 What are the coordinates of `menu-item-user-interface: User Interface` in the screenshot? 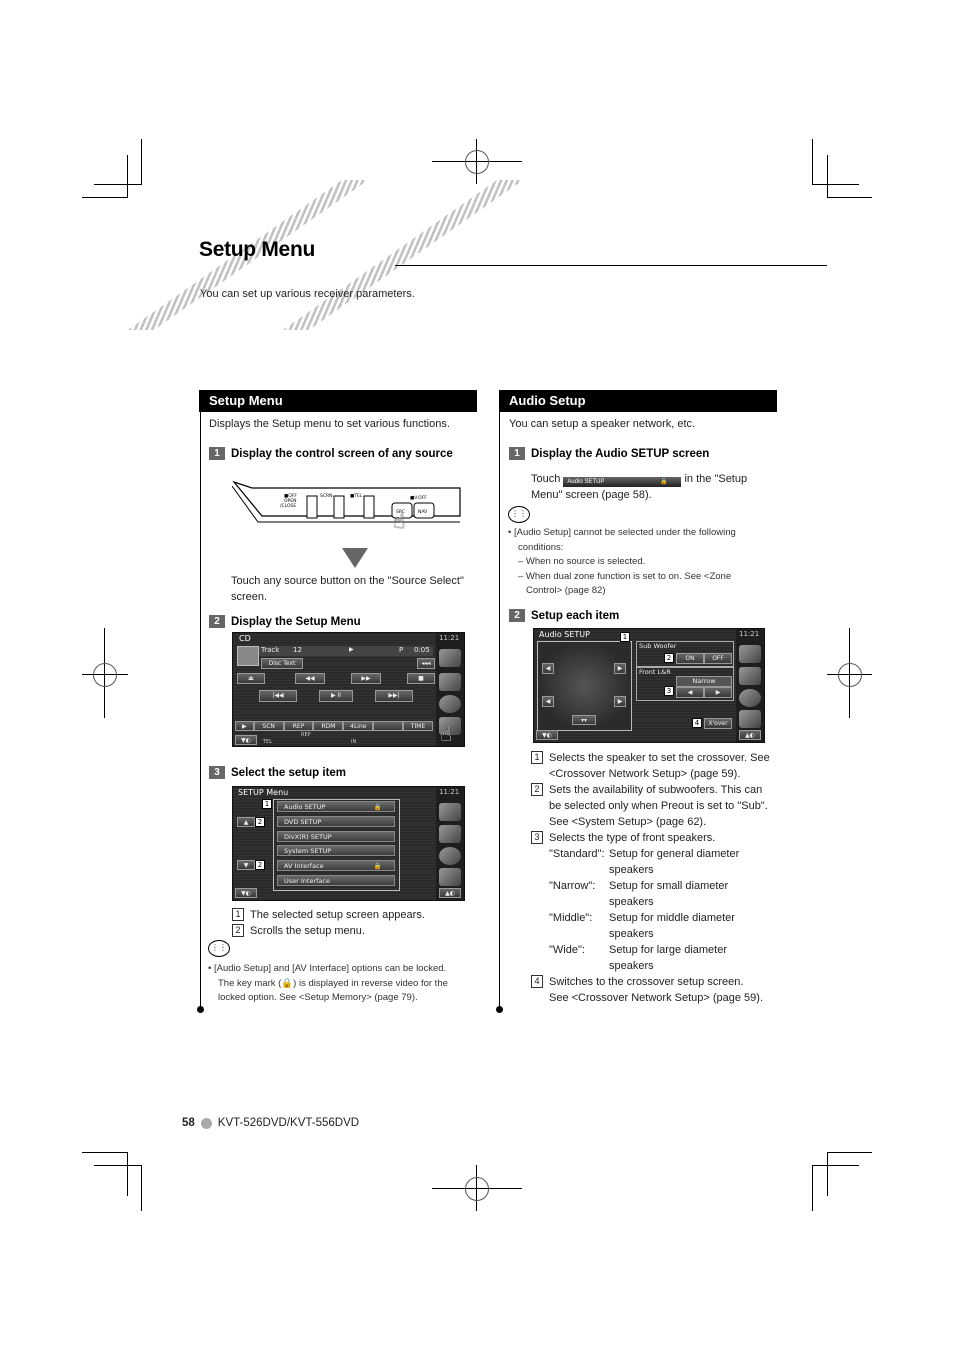 It's located at (336, 880).